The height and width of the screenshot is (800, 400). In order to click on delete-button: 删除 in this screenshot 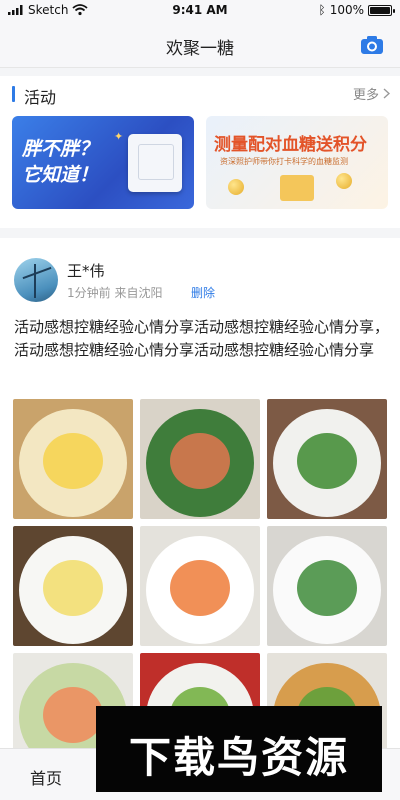, I will do `click(203, 292)`.